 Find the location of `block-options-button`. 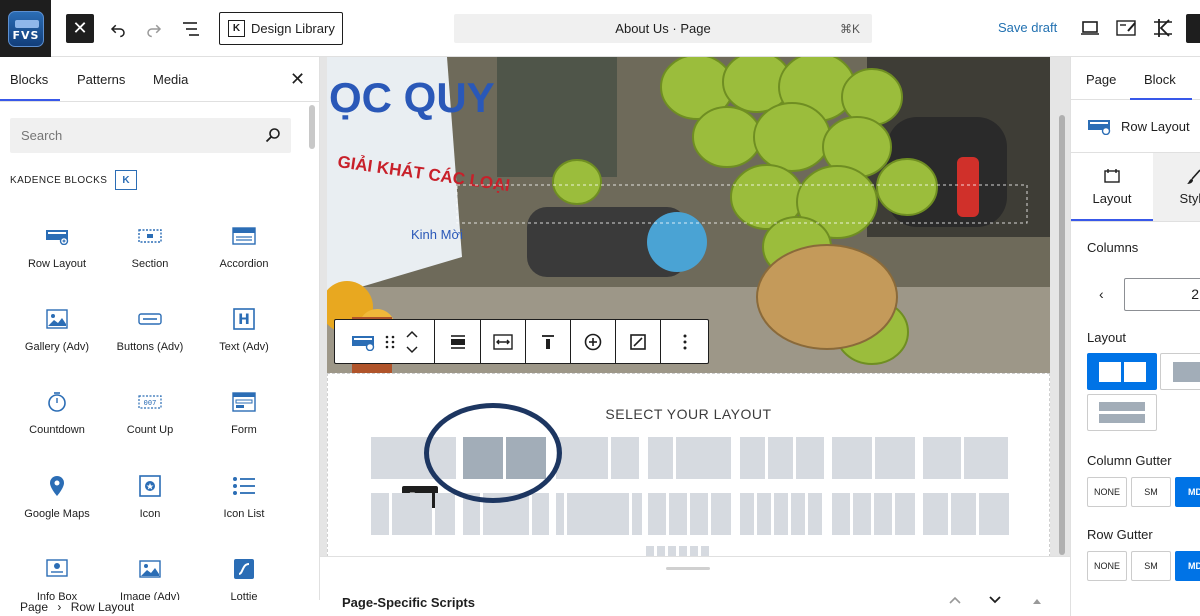

block-options-button is located at coordinates (684, 341).